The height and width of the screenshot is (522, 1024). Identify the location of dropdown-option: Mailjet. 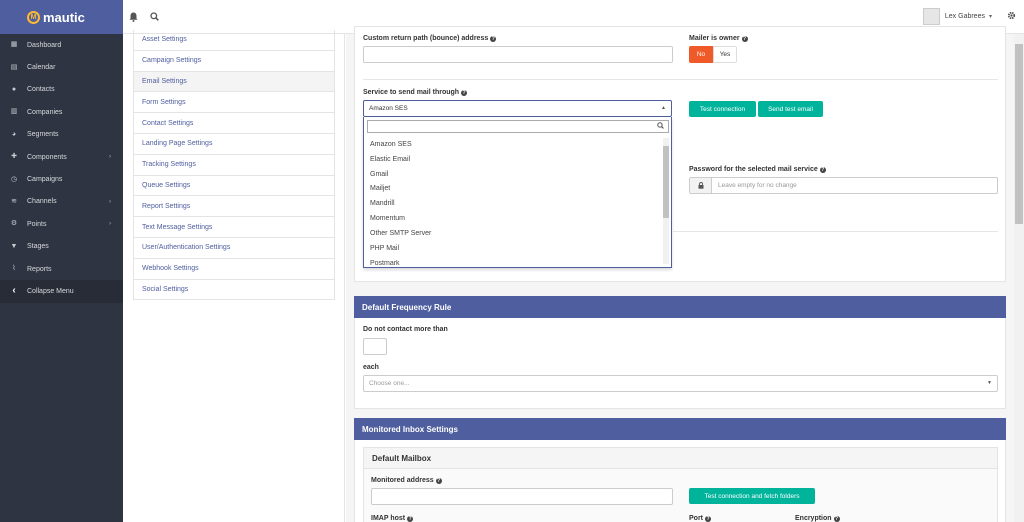
(380, 188).